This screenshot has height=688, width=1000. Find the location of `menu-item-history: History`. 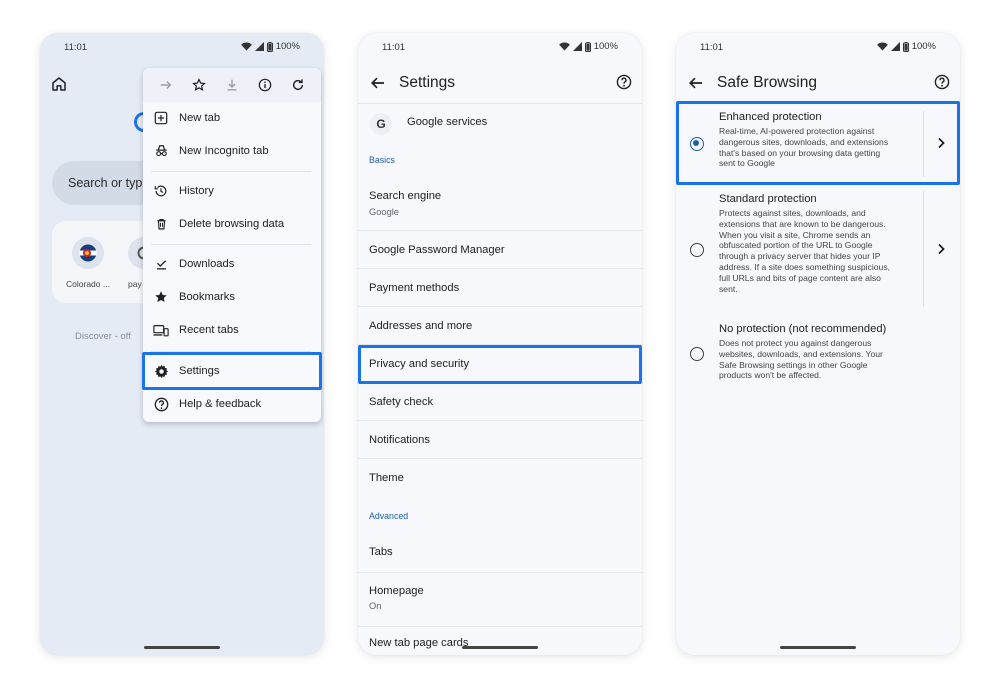

menu-item-history: History is located at coordinates (232, 191).